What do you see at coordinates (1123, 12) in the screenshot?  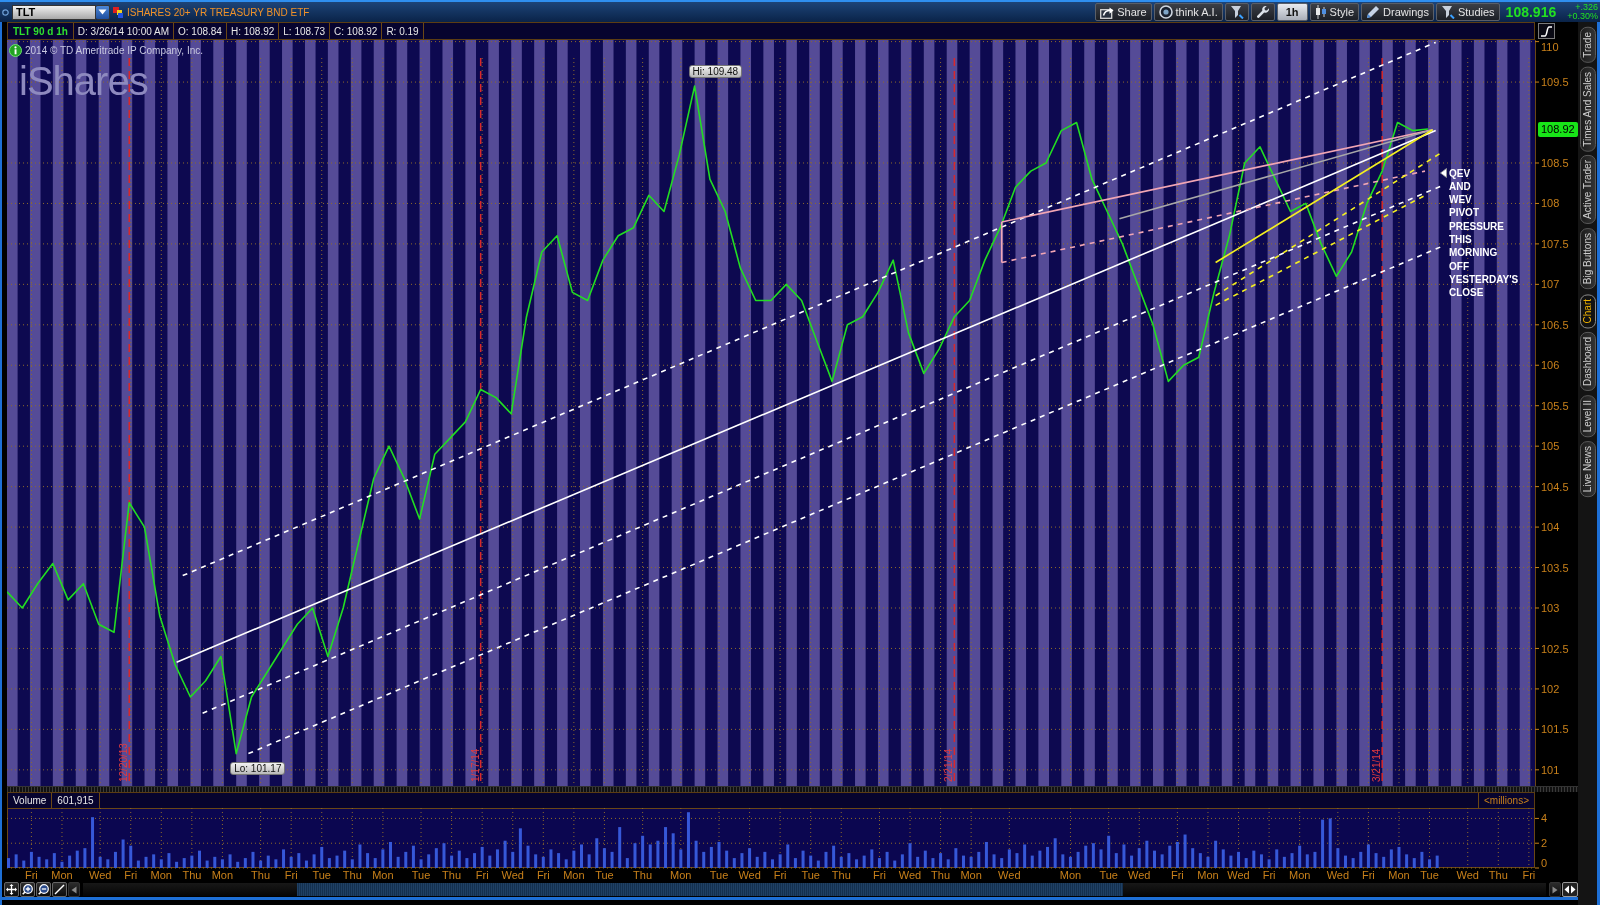 I see `share-button: Share` at bounding box center [1123, 12].